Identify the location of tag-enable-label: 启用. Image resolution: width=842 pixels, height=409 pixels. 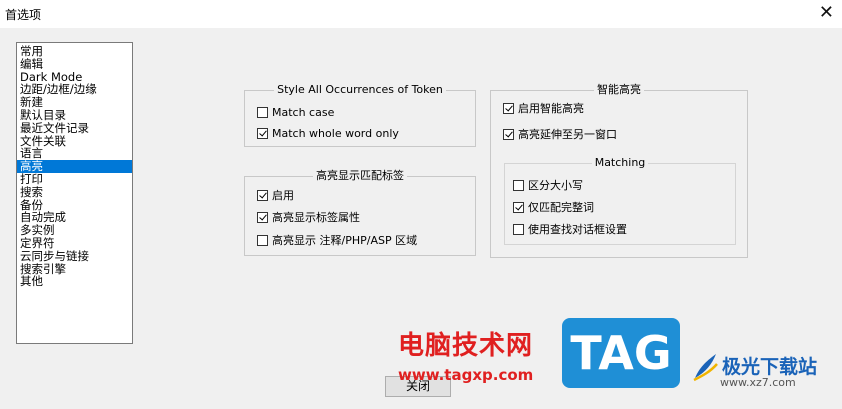
(283, 195).